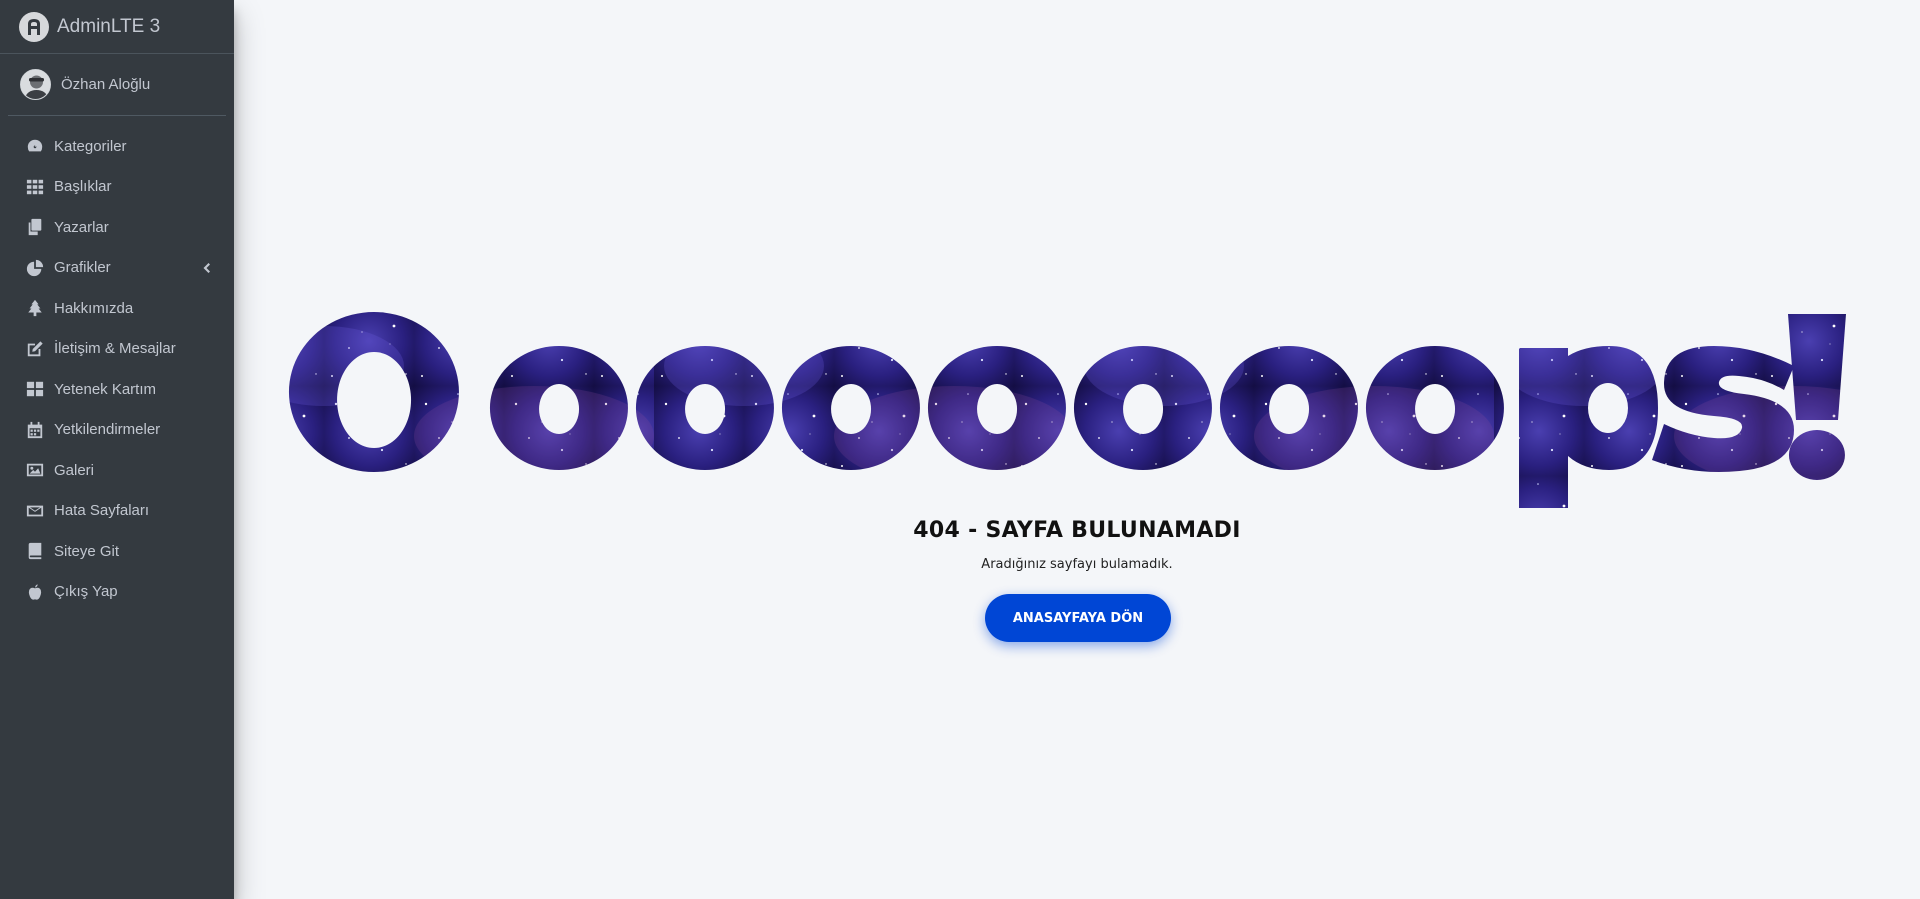 This screenshot has width=1920, height=899. Describe the element at coordinates (86, 592) in the screenshot. I see `sidebar-item-label: Çıkış Yap` at that location.